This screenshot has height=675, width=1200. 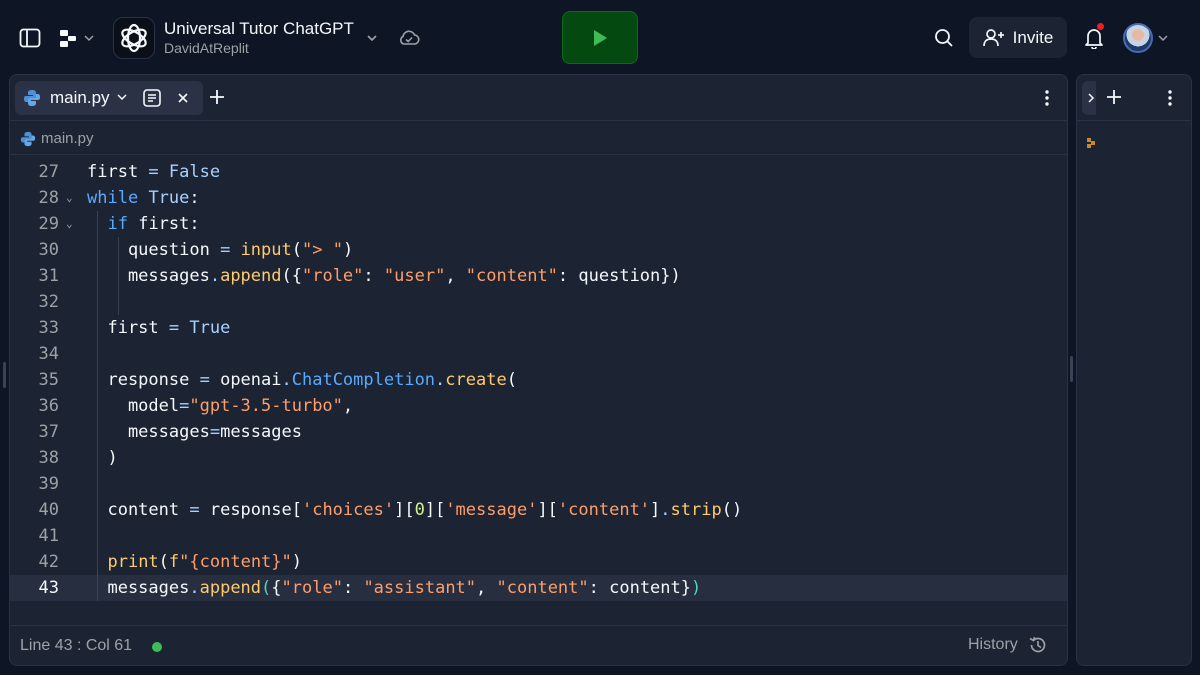 What do you see at coordinates (159, 328) in the screenshot?
I see `code-text: first = True` at bounding box center [159, 328].